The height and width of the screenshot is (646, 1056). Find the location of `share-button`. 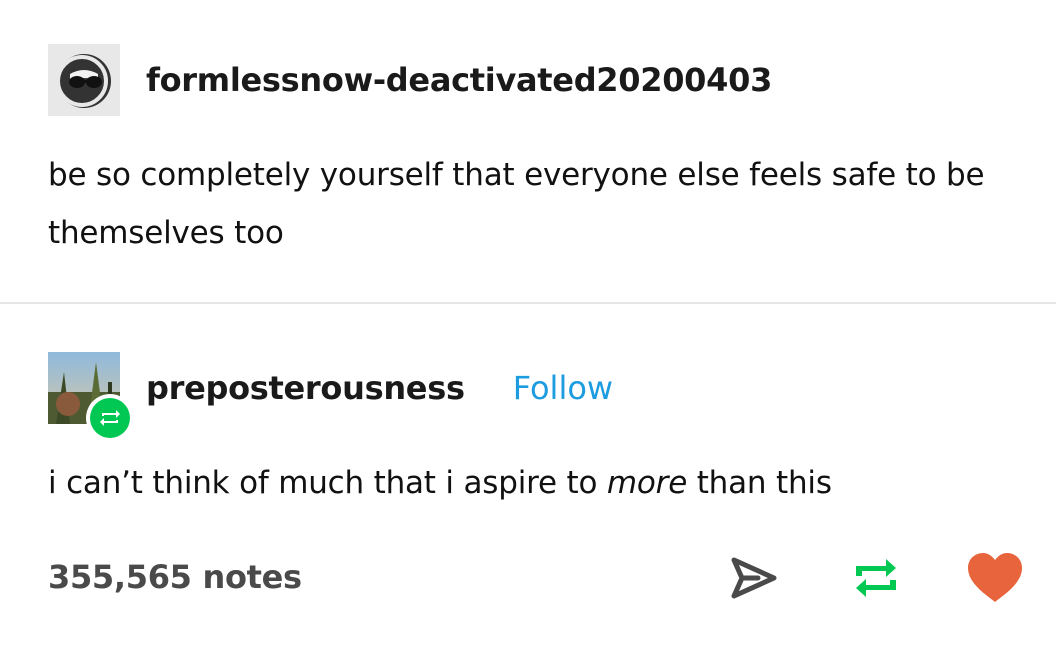

share-button is located at coordinates (754, 580).